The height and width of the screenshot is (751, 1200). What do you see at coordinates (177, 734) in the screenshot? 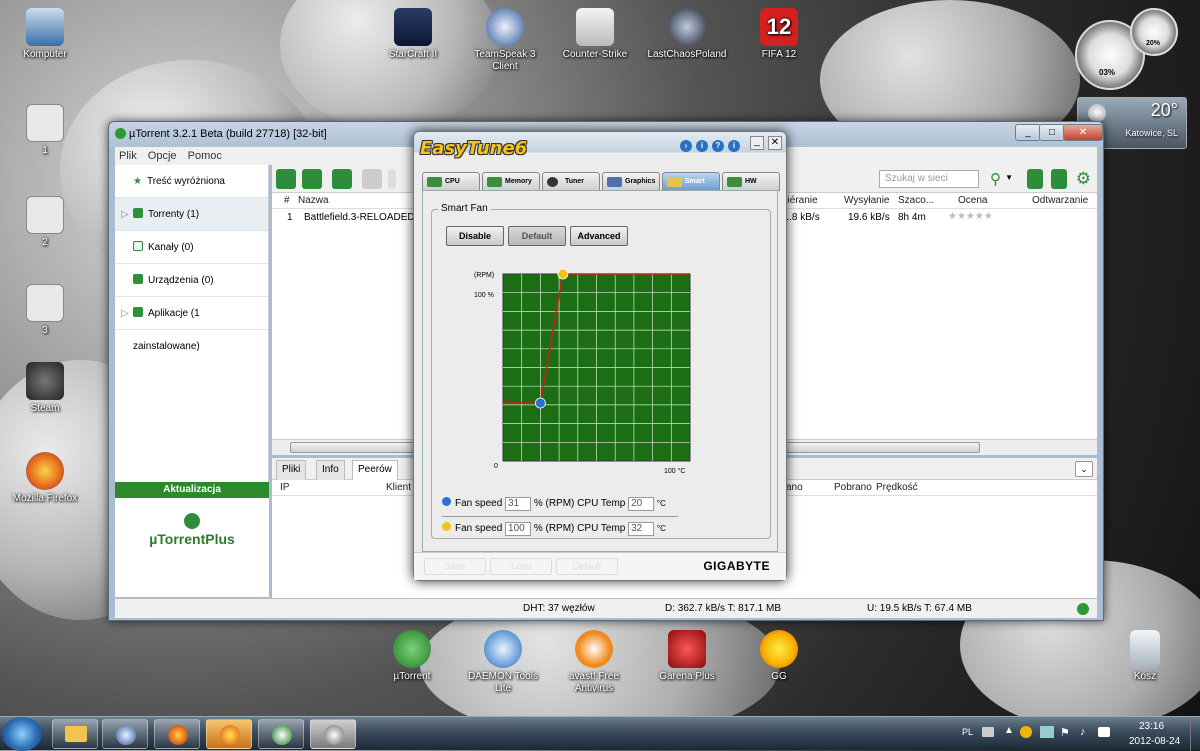
I see `taskbar-firefox` at bounding box center [177, 734].